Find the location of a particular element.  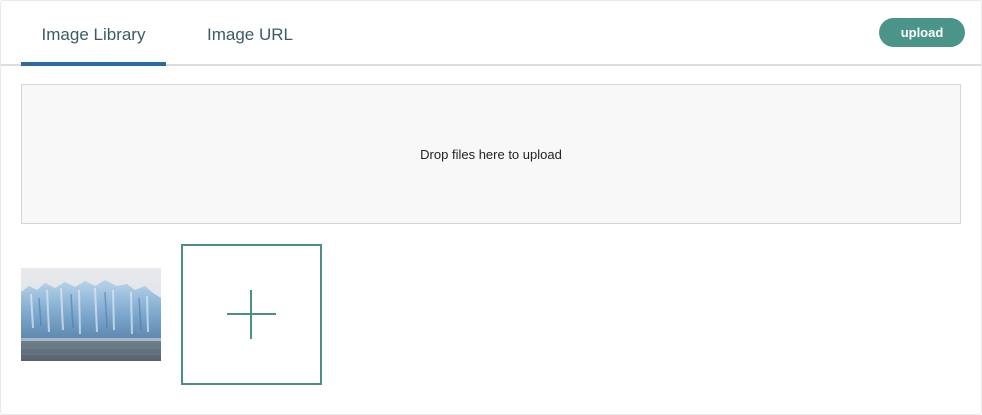

glacier-image is located at coordinates (91, 314).